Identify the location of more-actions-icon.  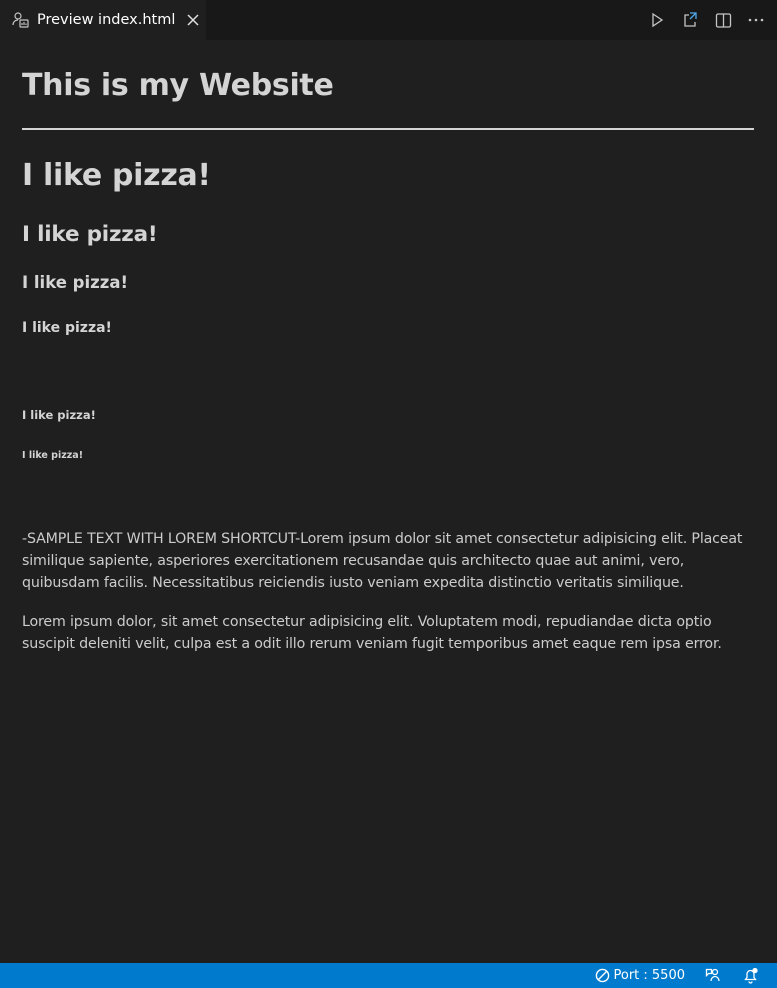
(756, 20).